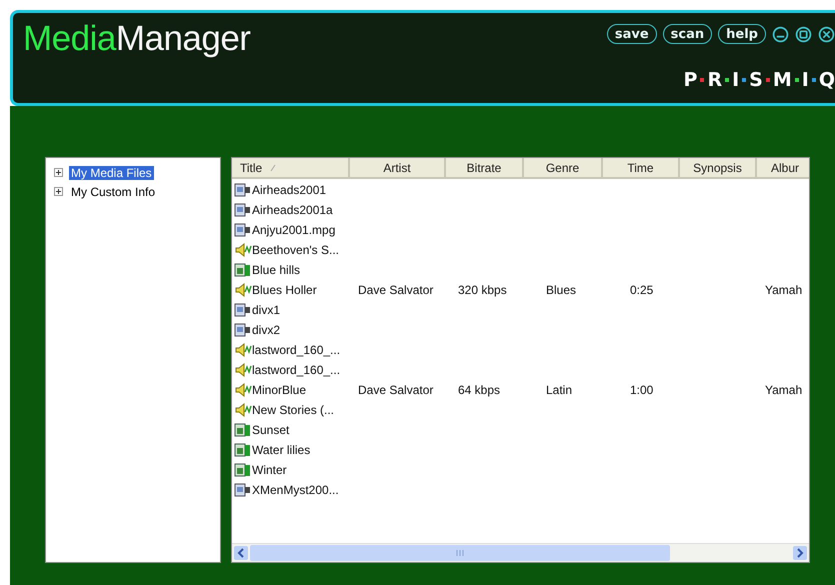 This screenshot has height=585, width=835. I want to click on table-cell: Blues Holler, so click(284, 289).